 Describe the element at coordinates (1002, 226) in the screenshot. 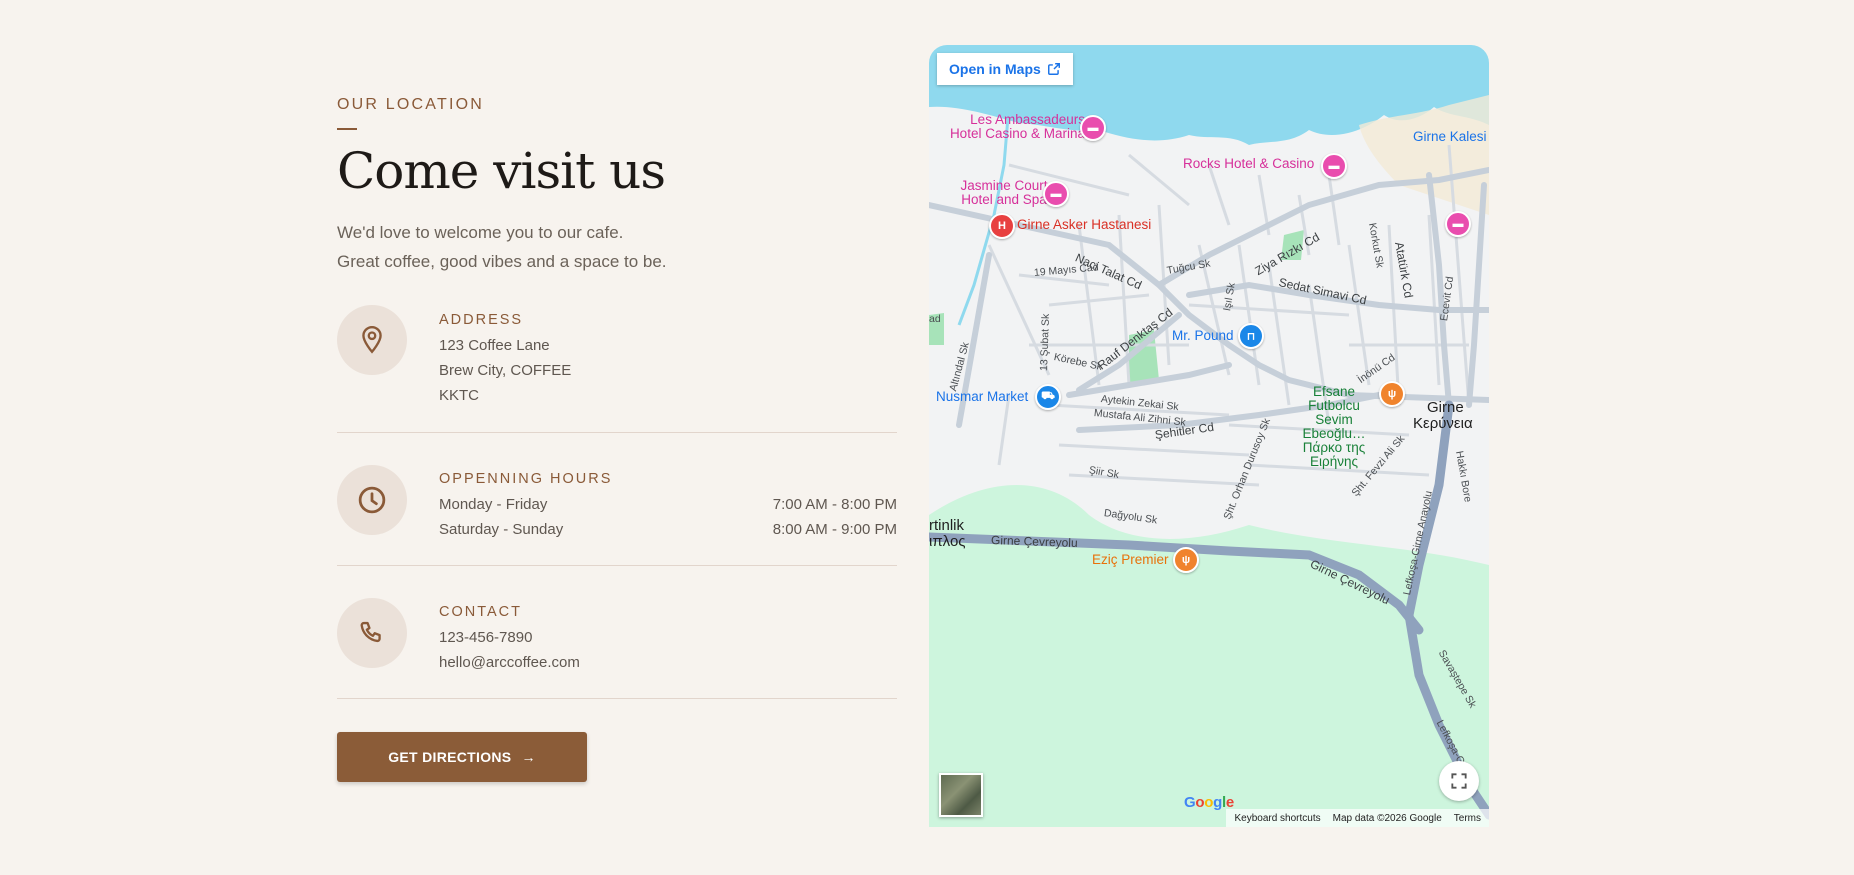

I see `hospital-pin-icon: H` at that location.